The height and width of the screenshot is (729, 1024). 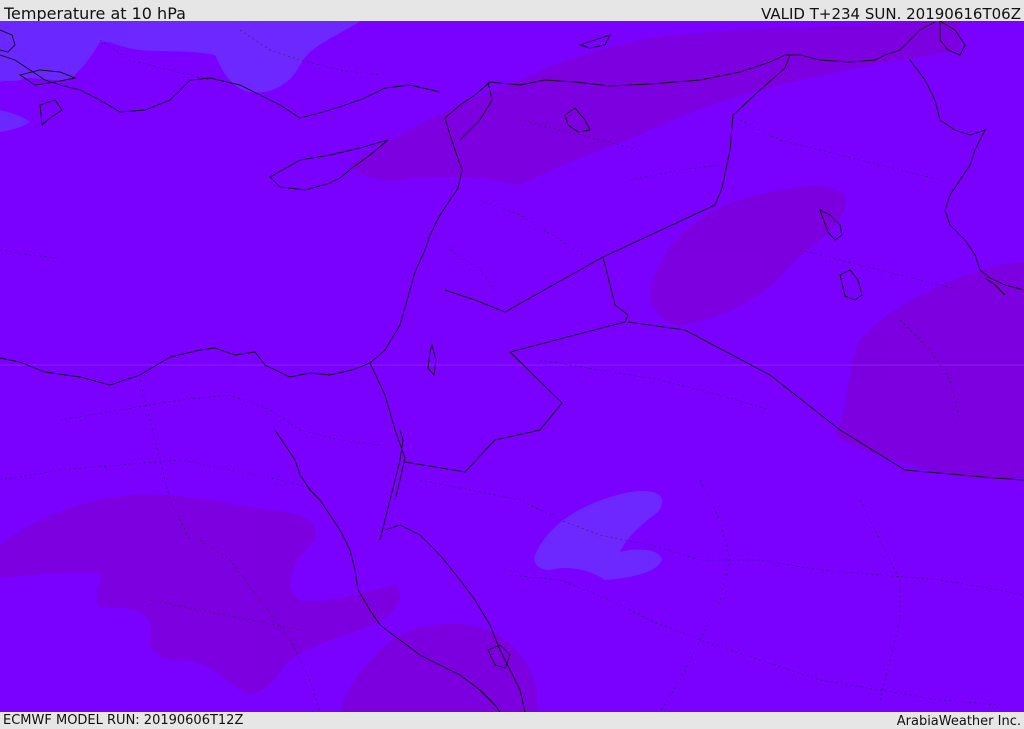 What do you see at coordinates (958, 721) in the screenshot?
I see `credit-label: ArabiaWeather Inc.` at bounding box center [958, 721].